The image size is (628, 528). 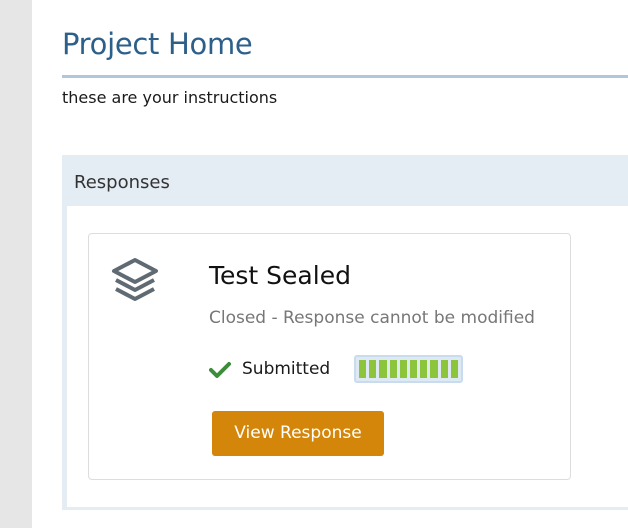 What do you see at coordinates (372, 318) in the screenshot?
I see `response-status: Closed - Response cannot be modified` at bounding box center [372, 318].